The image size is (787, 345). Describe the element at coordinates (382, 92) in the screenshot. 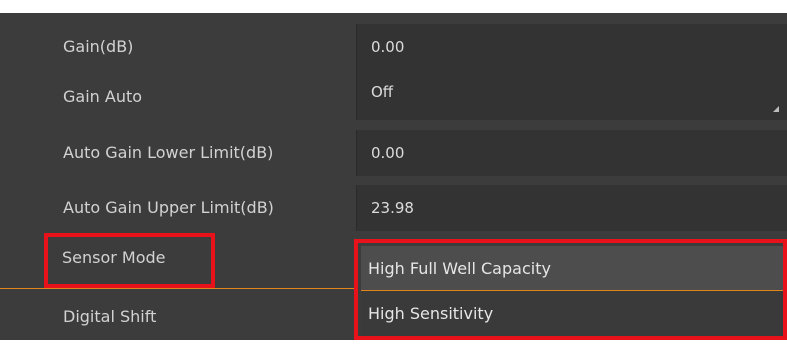

I see `gain-auto-value: Off` at that location.